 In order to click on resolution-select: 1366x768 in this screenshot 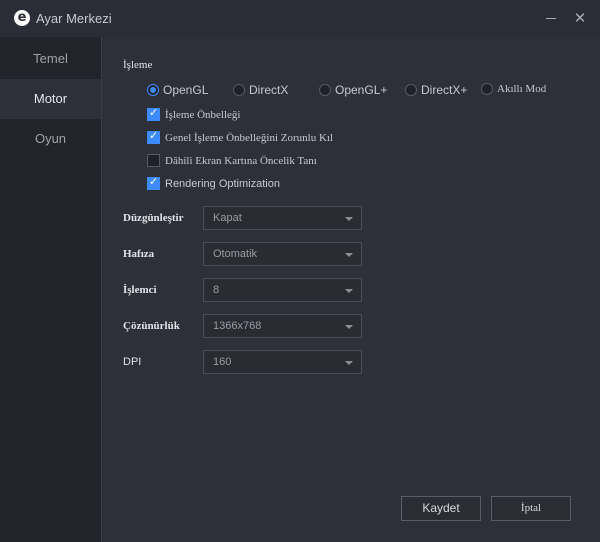, I will do `click(282, 326)`.